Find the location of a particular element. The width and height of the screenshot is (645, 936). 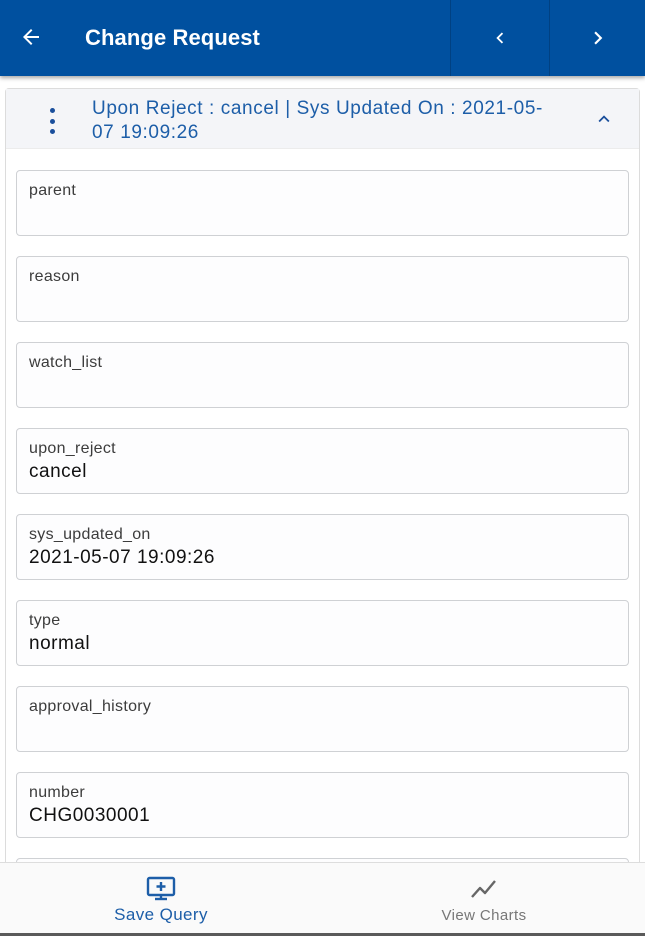

field-approval-history: approval_history is located at coordinates (322, 719).